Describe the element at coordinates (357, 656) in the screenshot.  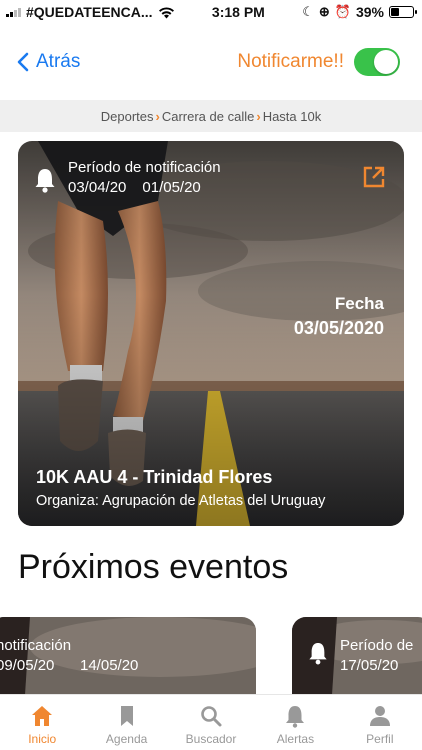
I see `upcoming-event-card: Período de 17/05/20` at that location.